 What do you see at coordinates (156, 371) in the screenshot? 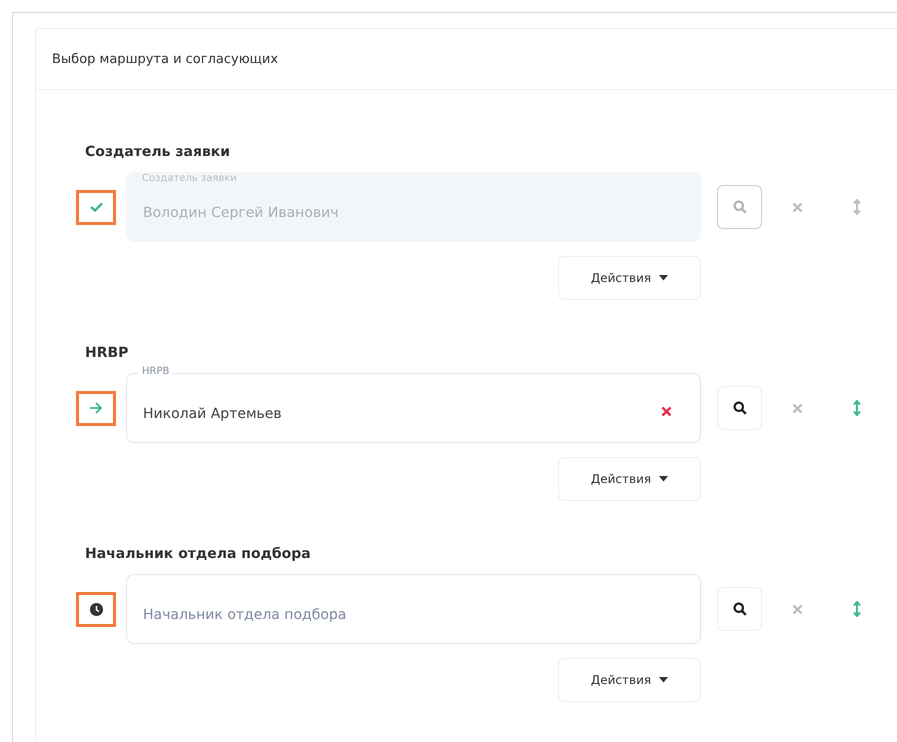
I see `field-label: HRPB` at bounding box center [156, 371].